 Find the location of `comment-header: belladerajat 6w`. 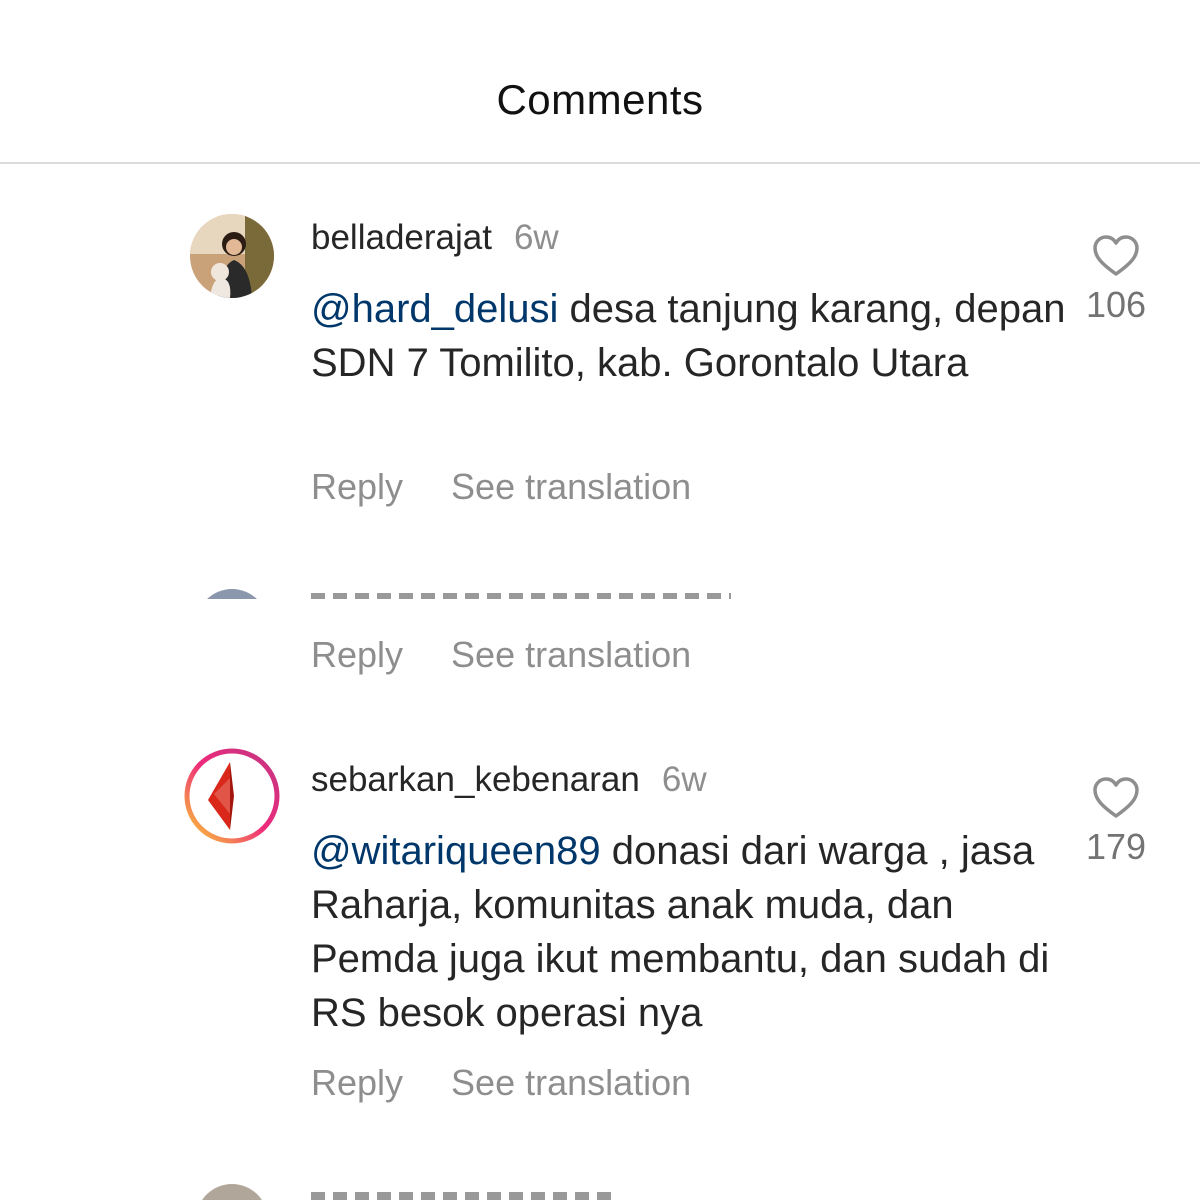

comment-header: belladerajat 6w is located at coordinates (435, 238).